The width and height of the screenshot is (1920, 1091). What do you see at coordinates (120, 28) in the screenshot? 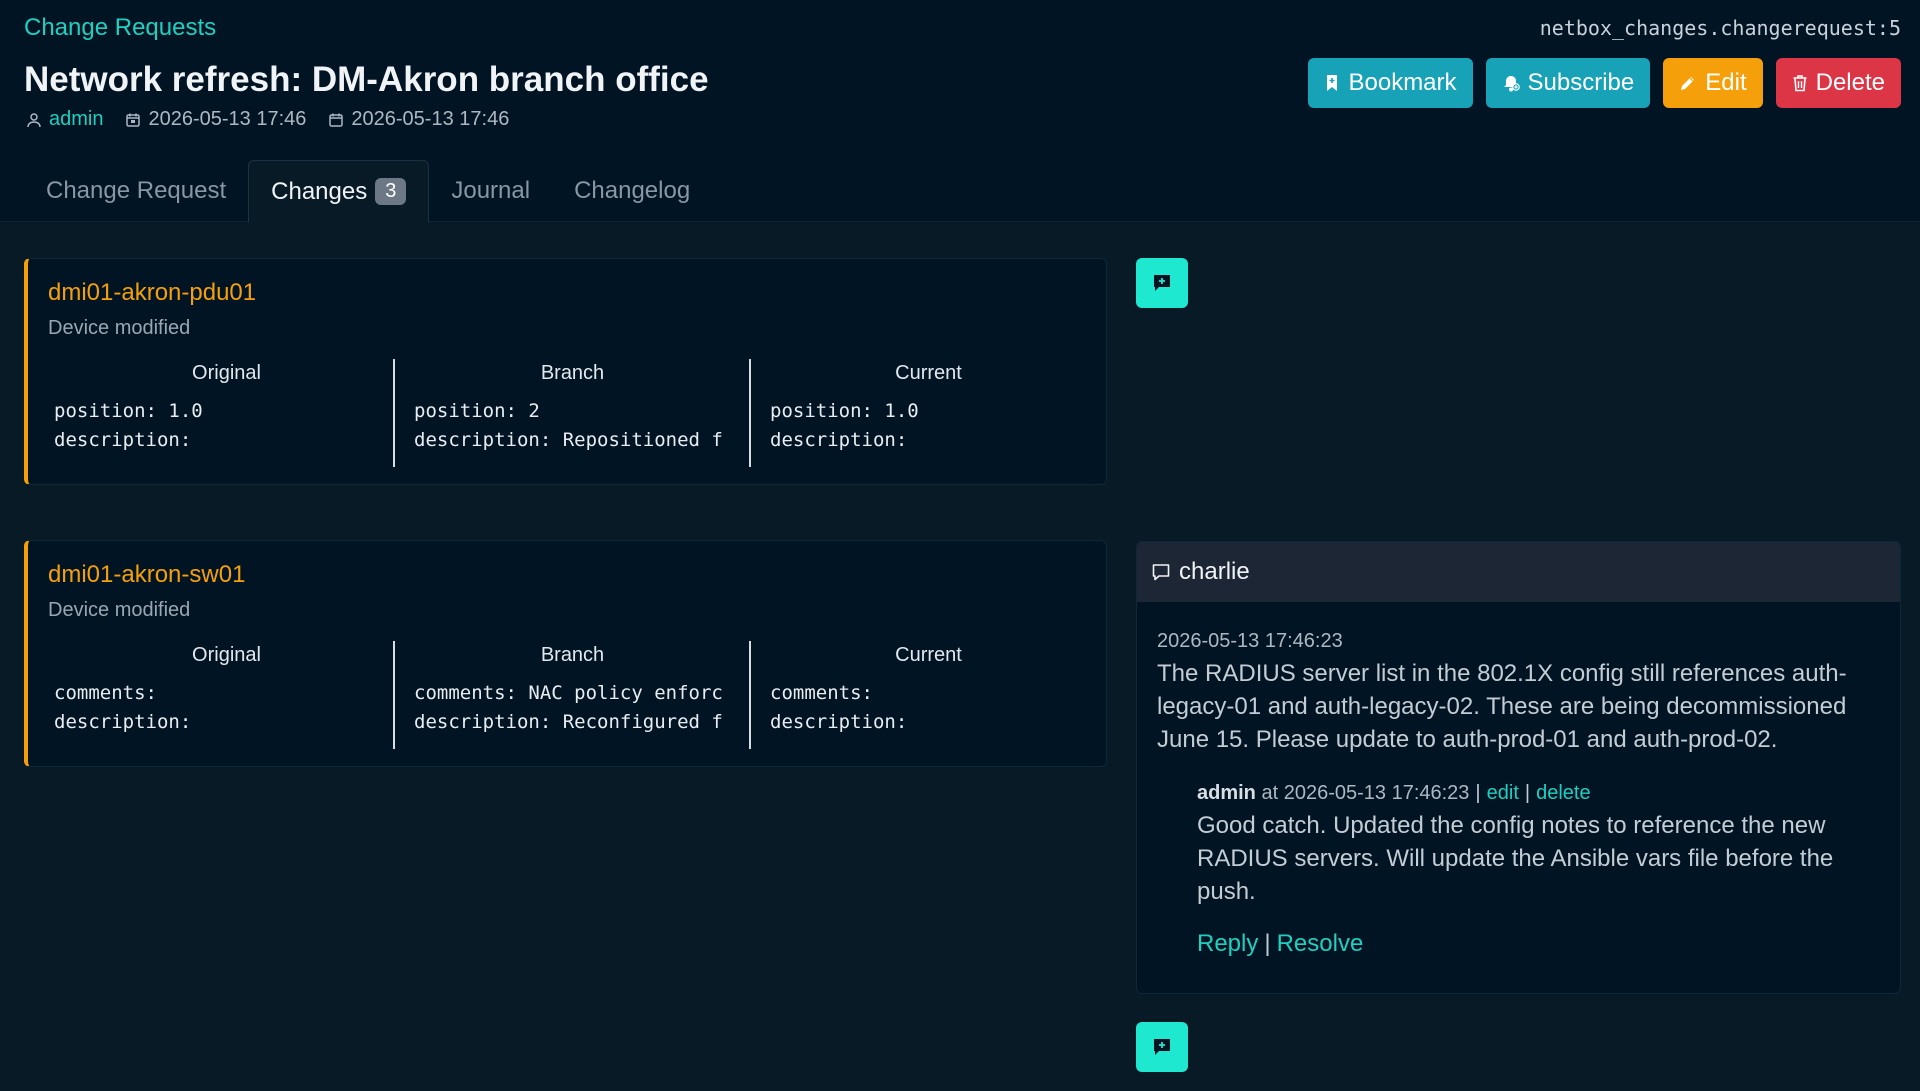
I see `breadcrumb: Change Requests` at bounding box center [120, 28].